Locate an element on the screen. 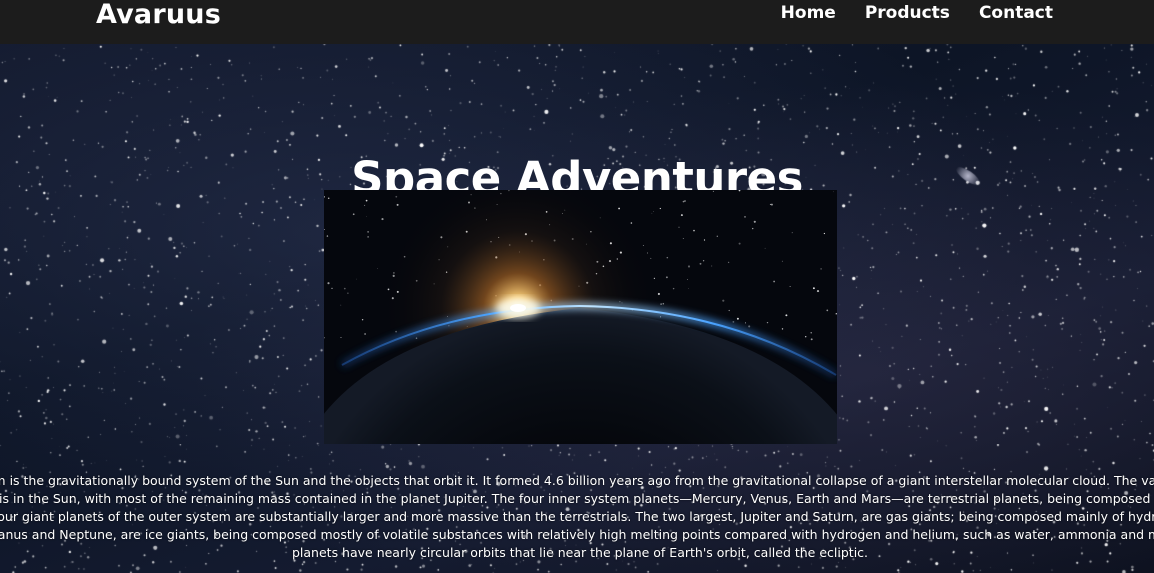 The image size is (1154, 573). navbar: Avaruus Home Products Contact is located at coordinates (577, 22).